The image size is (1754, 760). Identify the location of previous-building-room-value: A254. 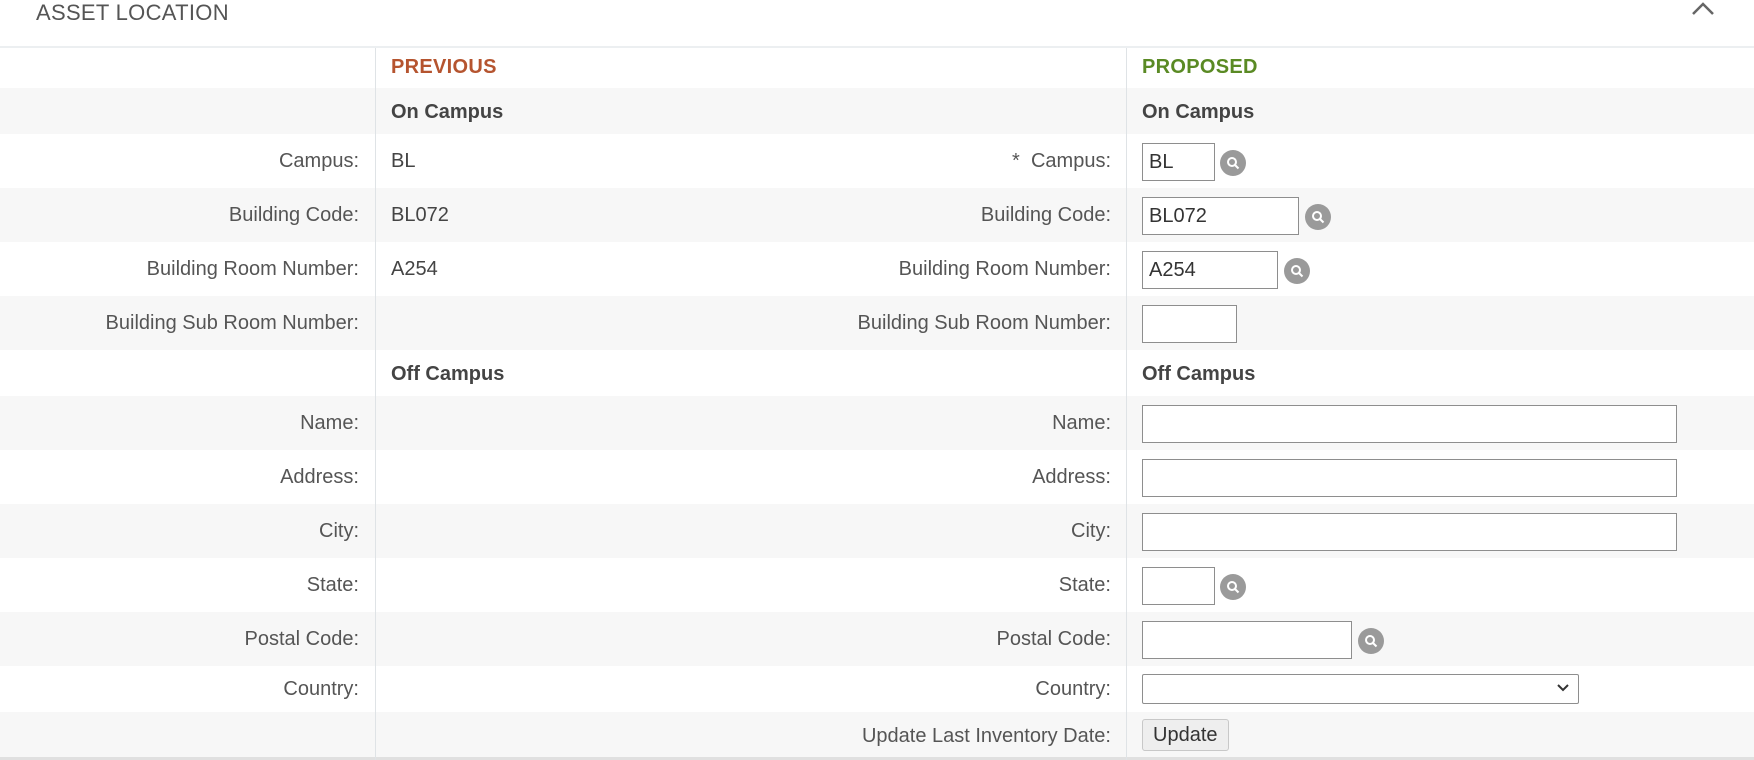
(414, 269).